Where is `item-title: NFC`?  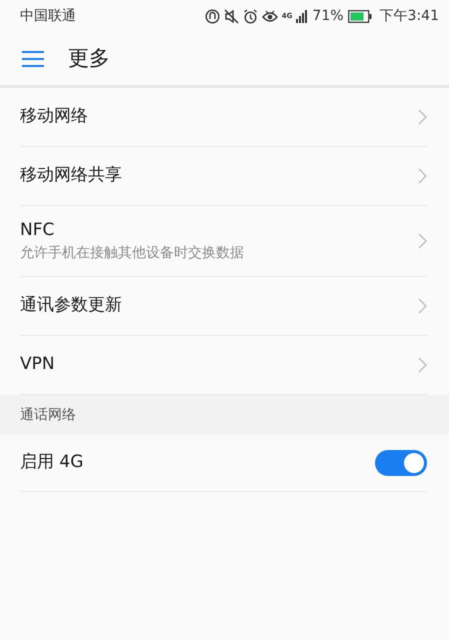 item-title: NFC is located at coordinates (38, 230).